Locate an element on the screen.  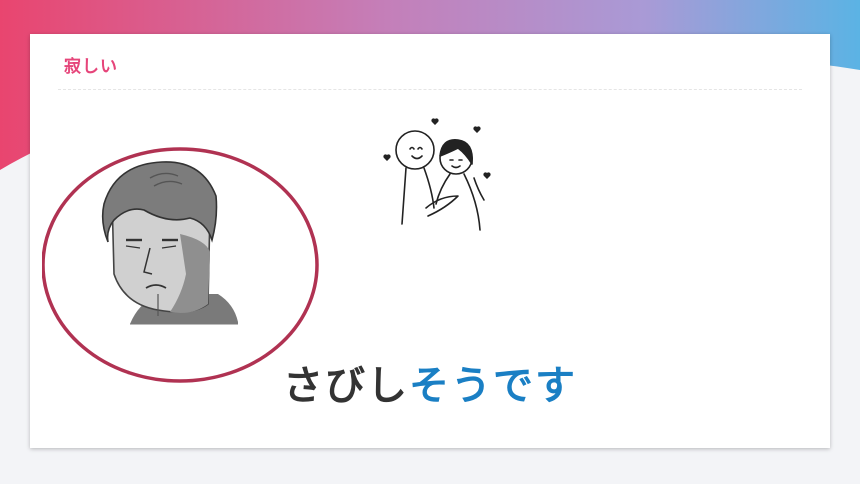
caption-prefix: さびし is located at coordinates (346, 386).